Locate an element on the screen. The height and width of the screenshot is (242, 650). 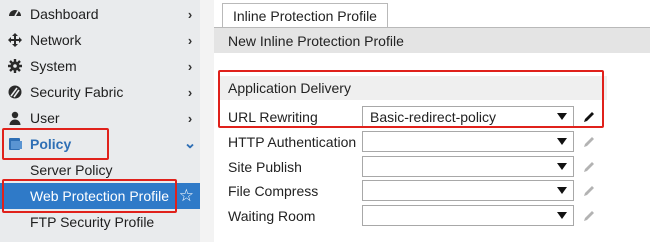
sidebar-subitem-server-policy: Server Policy is located at coordinates (100, 170).